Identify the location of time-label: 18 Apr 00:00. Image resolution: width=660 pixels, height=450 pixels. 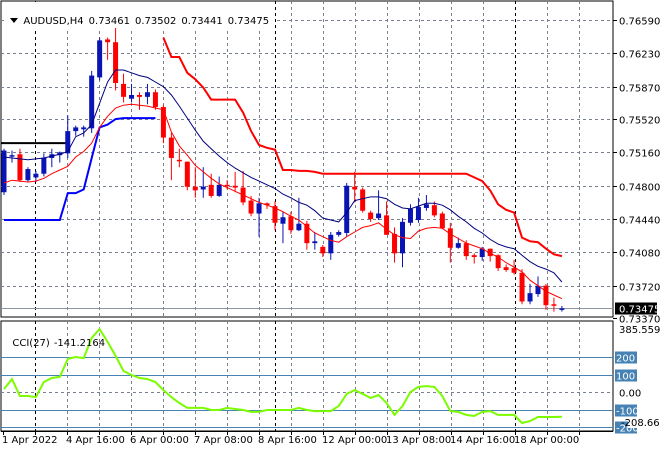
(546, 440).